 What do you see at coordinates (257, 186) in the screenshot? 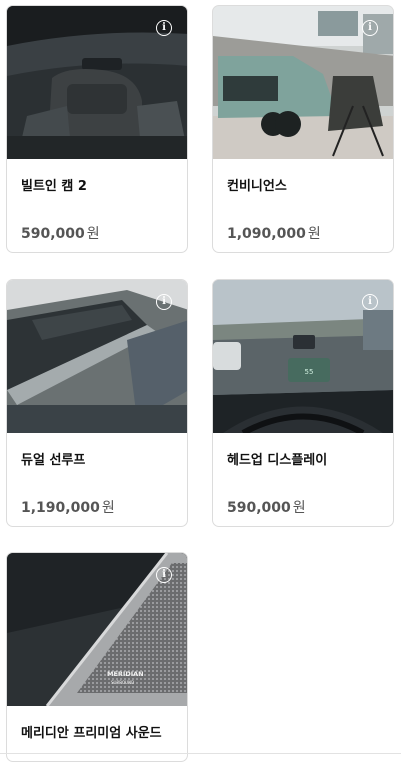
I see `option-title: 컨비니언스` at bounding box center [257, 186].